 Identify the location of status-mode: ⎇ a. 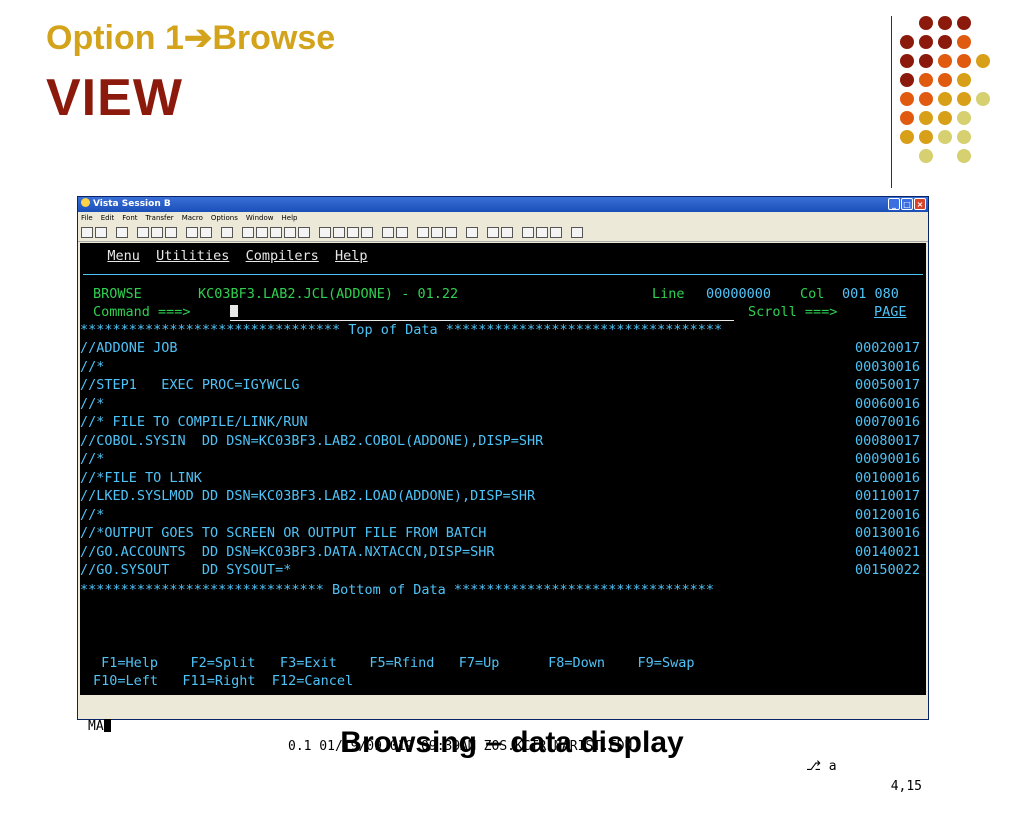
(821, 766).